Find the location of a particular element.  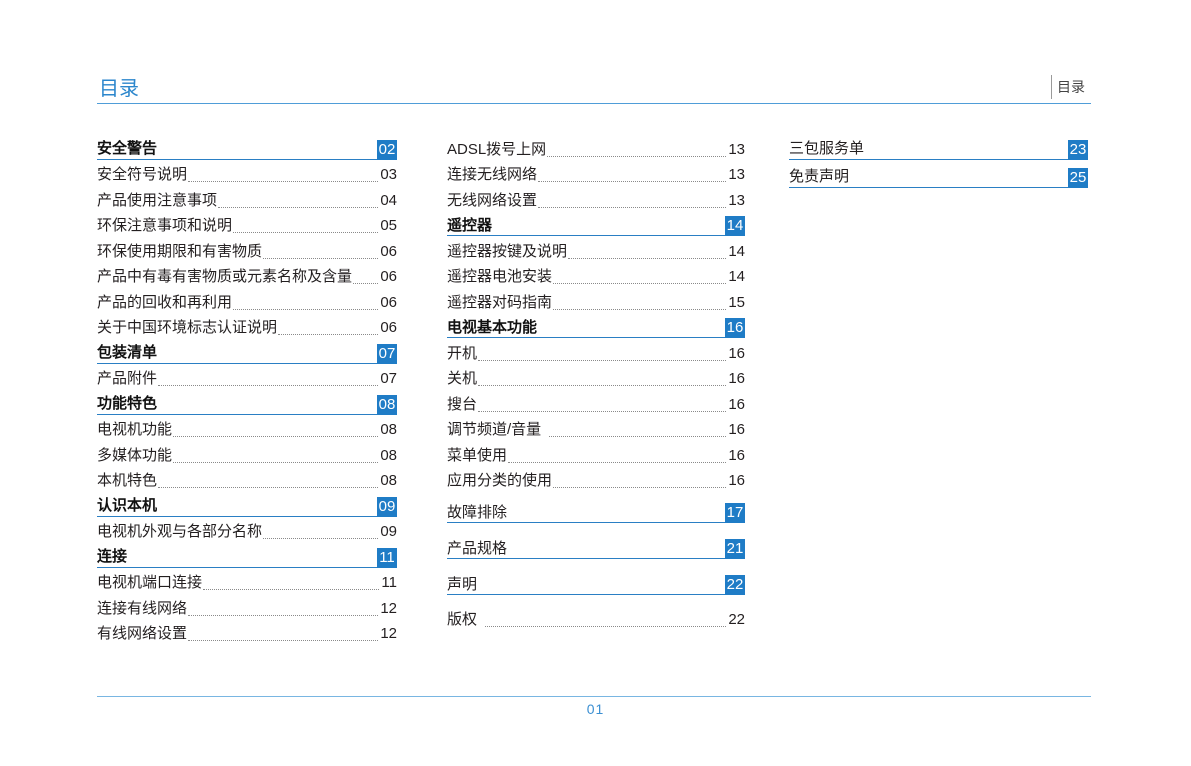

toc-entry: 菜单使用 16 is located at coordinates (596, 456).